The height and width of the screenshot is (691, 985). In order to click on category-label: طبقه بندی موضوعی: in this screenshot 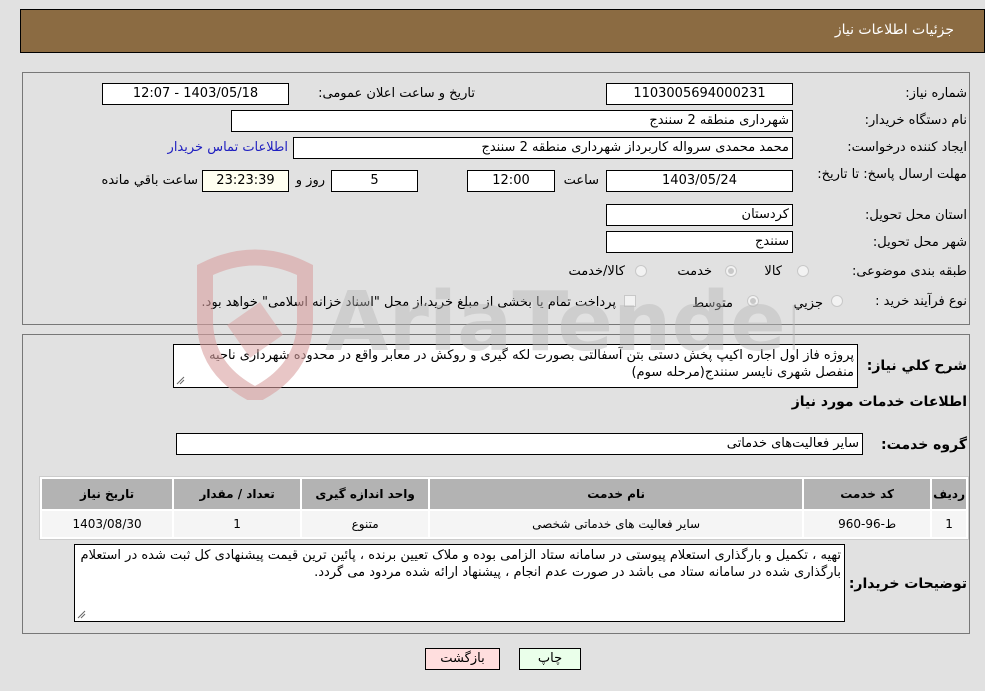, I will do `click(909, 271)`.